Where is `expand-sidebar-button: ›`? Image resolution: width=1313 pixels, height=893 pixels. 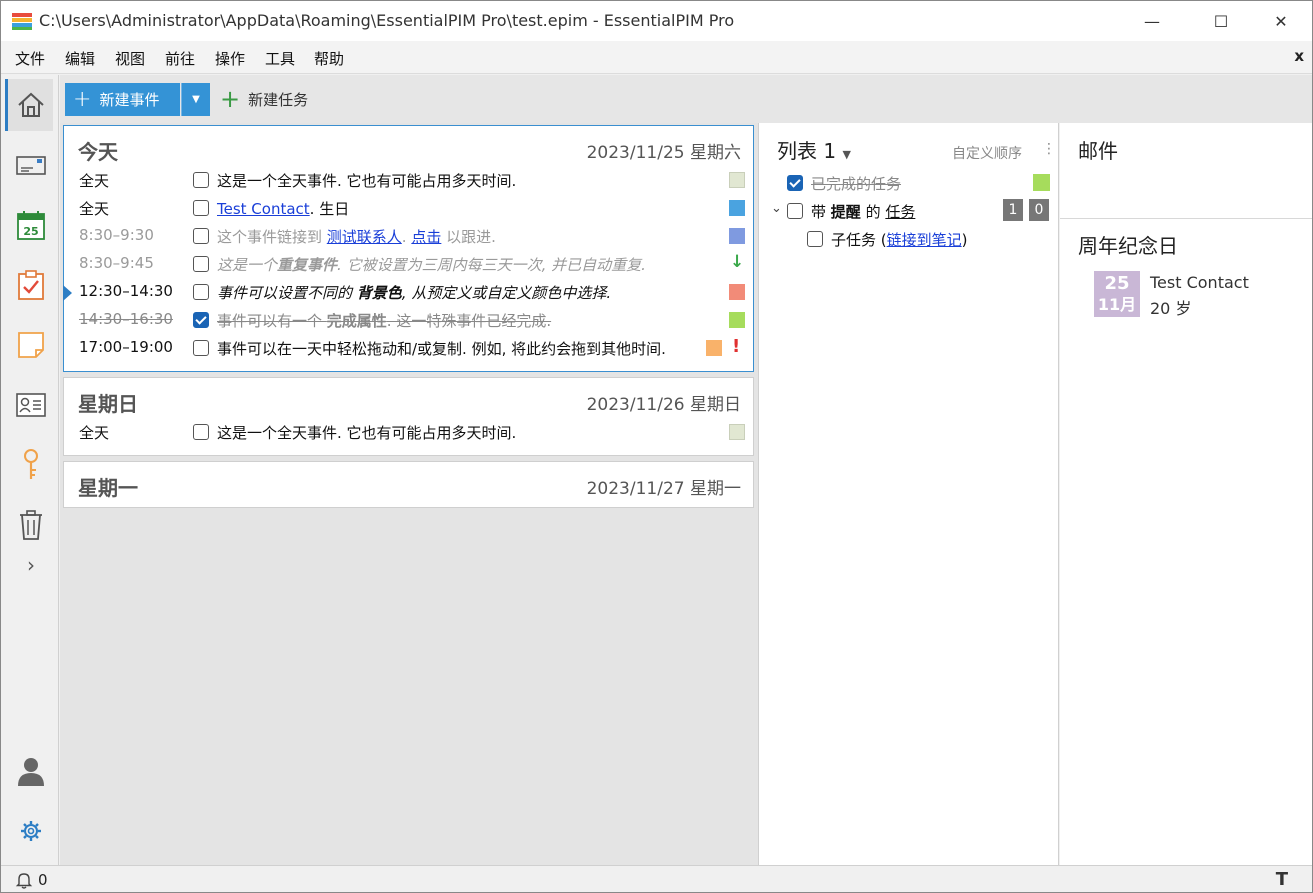
expand-sidebar-button: › is located at coordinates (31, 565).